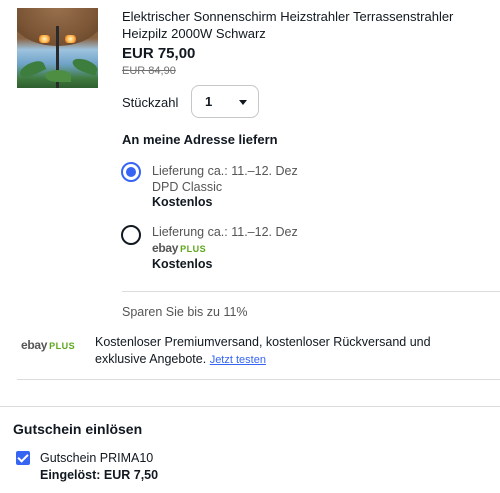 The image size is (500, 493). I want to click on shipping-option-2-cost: Kostenlos, so click(182, 264).